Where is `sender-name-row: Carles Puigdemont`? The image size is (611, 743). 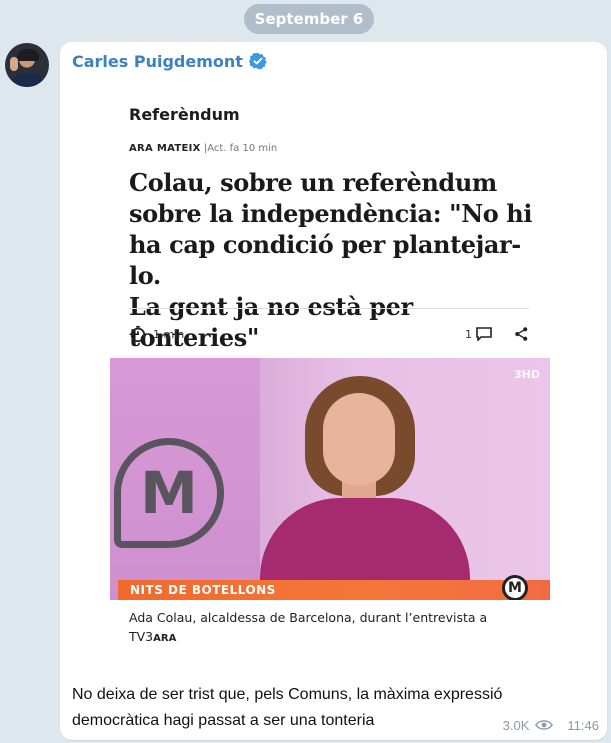
sender-name-row: Carles Puigdemont is located at coordinates (169, 61).